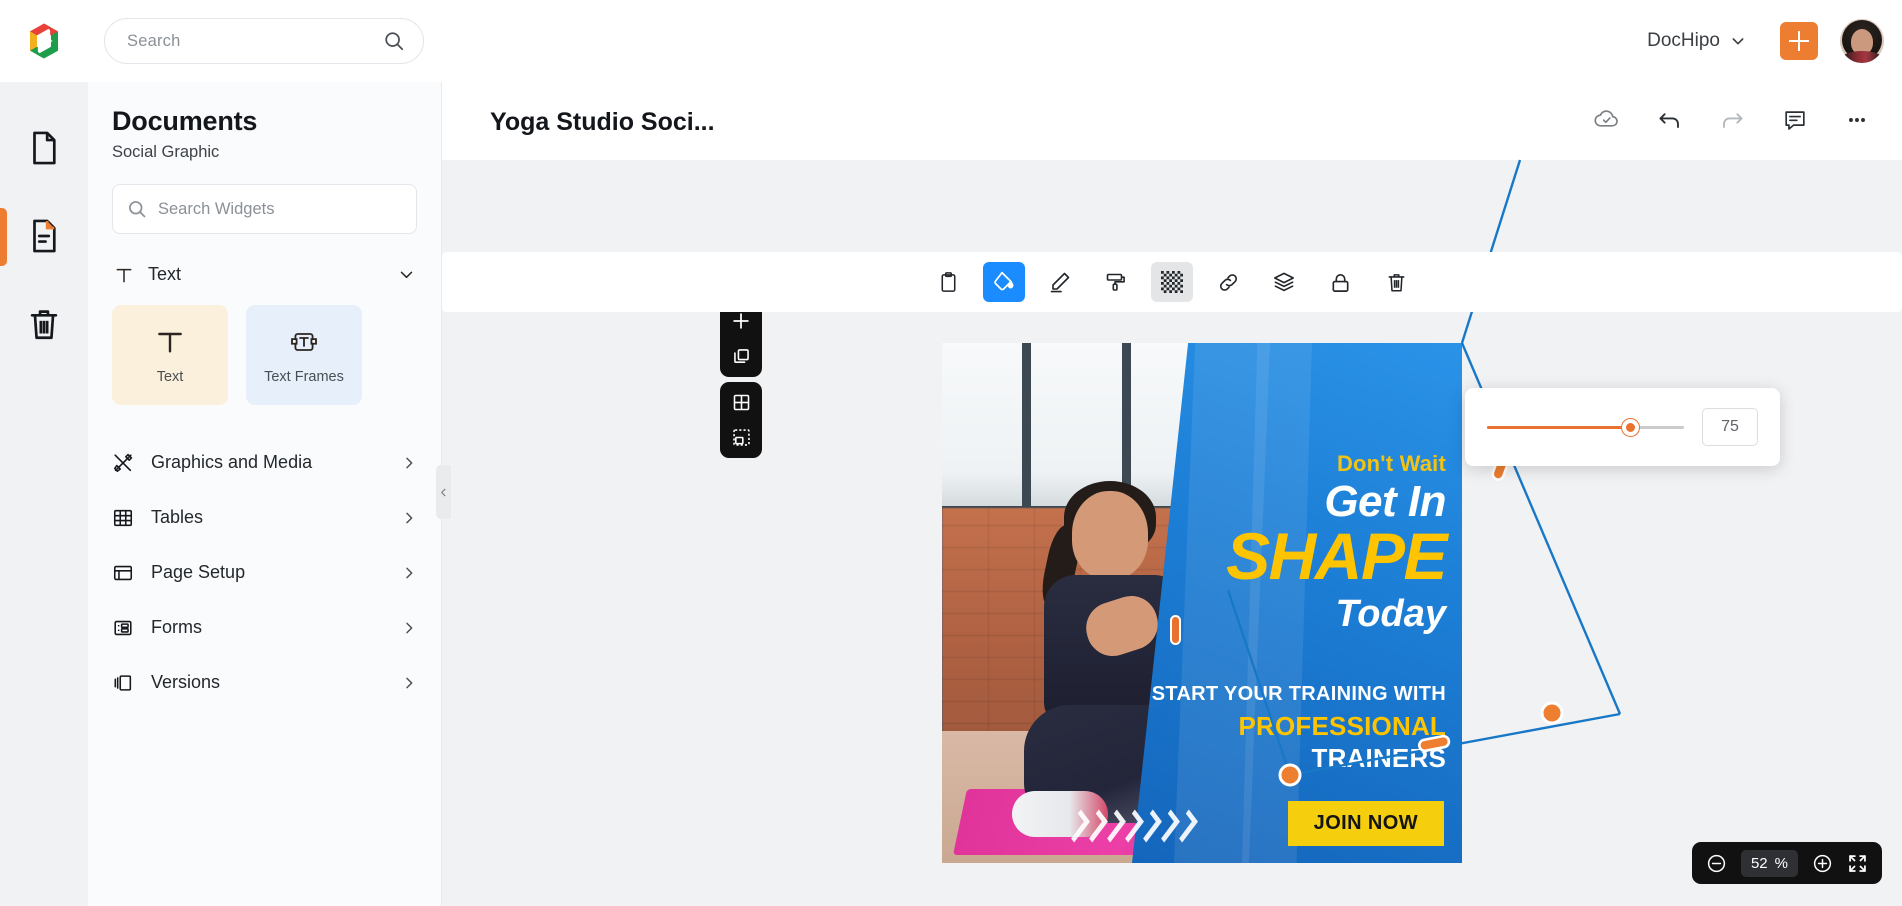  Describe the element at coordinates (304, 376) in the screenshot. I see `widget-card-text-frames-label: Text Frames` at that location.